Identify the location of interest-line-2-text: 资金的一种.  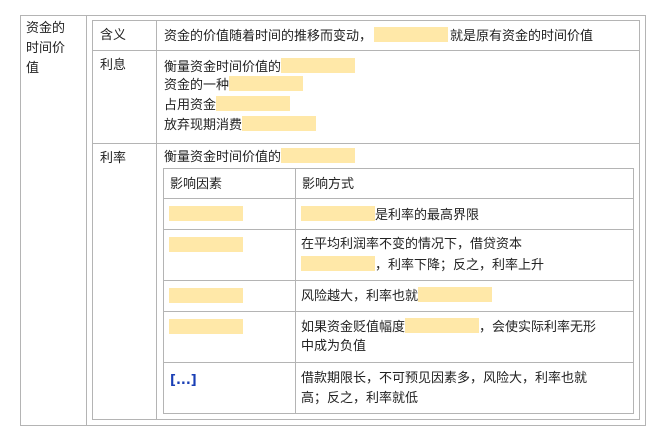
(197, 85).